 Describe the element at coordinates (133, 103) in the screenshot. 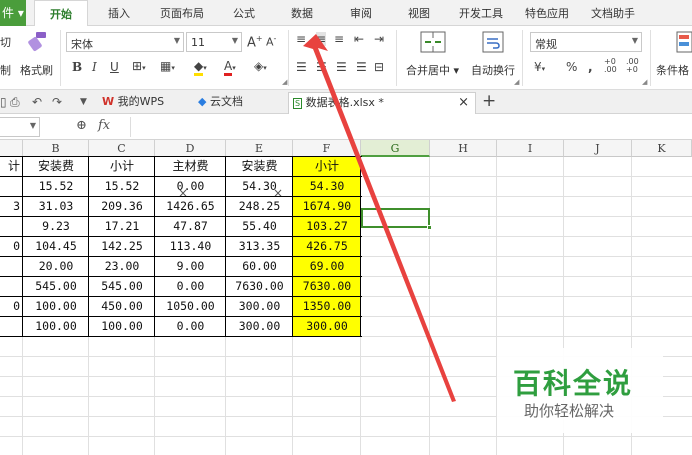

I see `tab-my-wps: W 我的WPS` at that location.